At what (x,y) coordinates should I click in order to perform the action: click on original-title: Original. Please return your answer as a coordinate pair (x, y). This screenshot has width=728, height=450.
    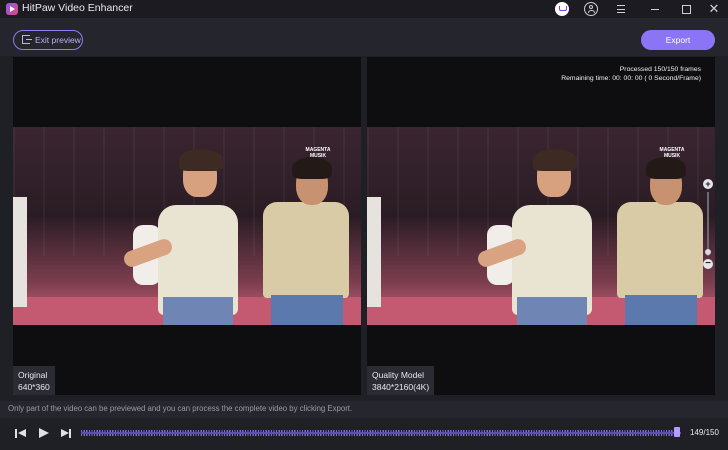
    Looking at the image, I should click on (33, 375).